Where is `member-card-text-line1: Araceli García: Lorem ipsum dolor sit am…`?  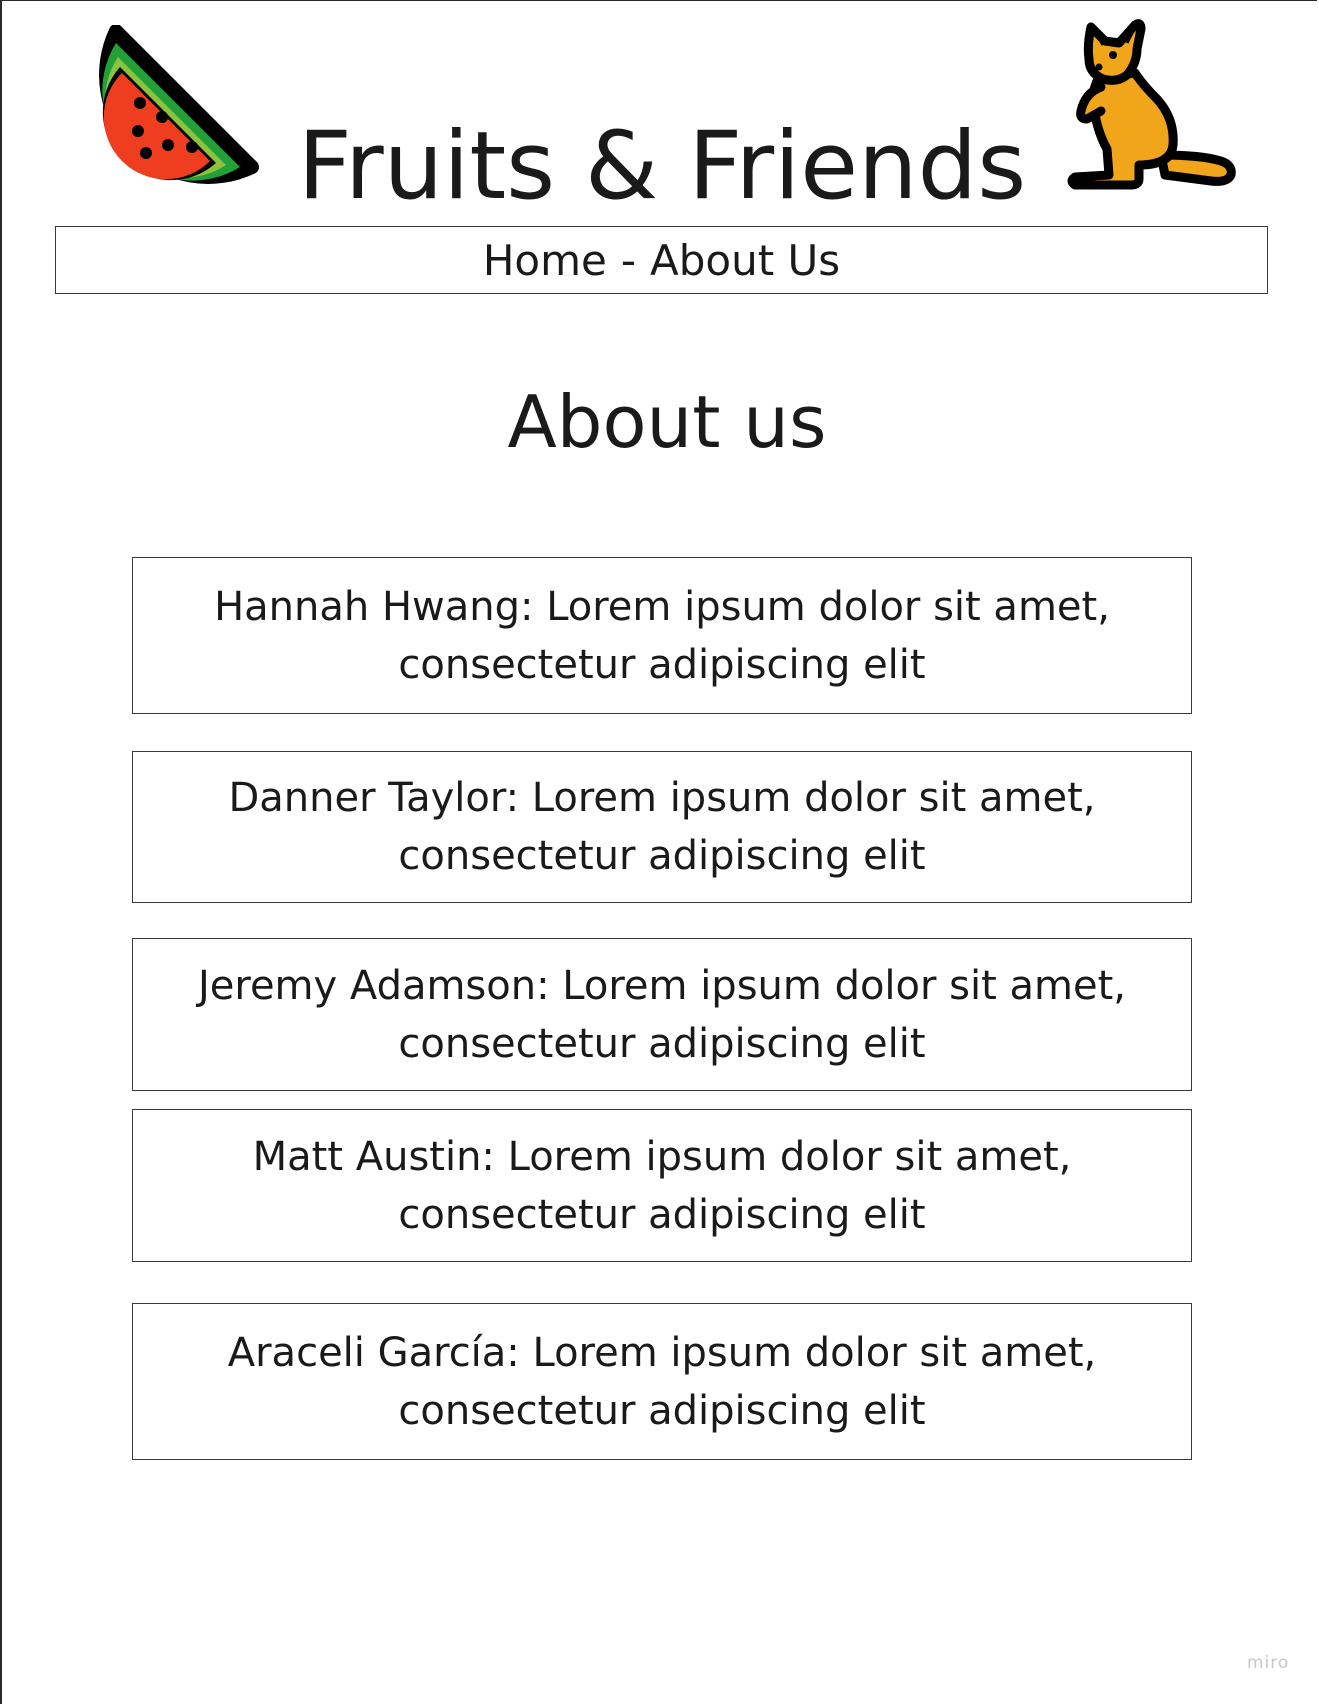
member-card-text-line1: Araceli García: Lorem ipsum dolor sit am… is located at coordinates (662, 1352).